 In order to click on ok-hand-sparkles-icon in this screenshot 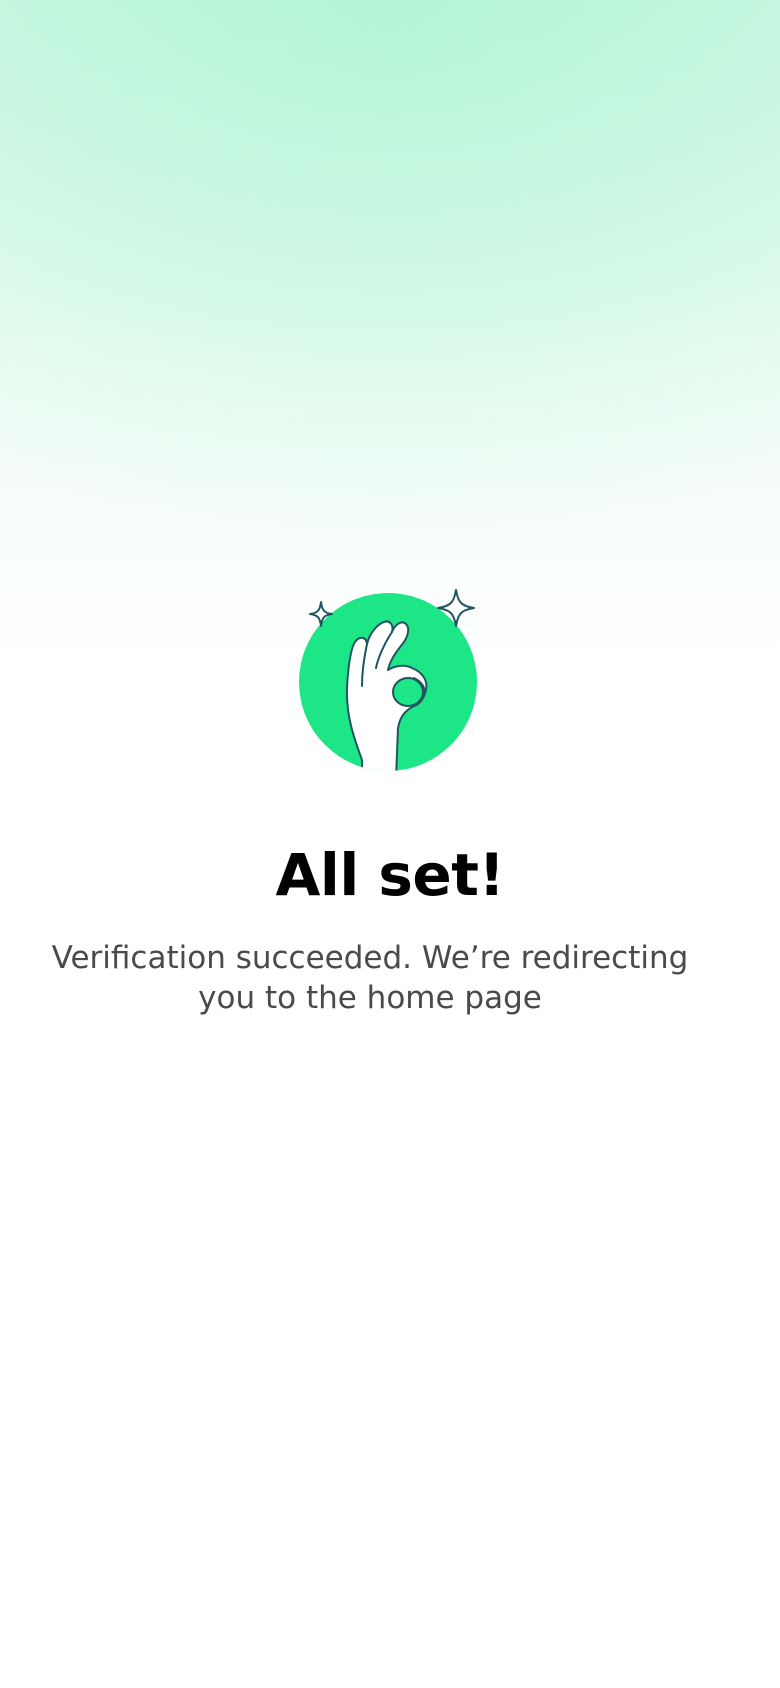, I will do `click(391, 683)`.